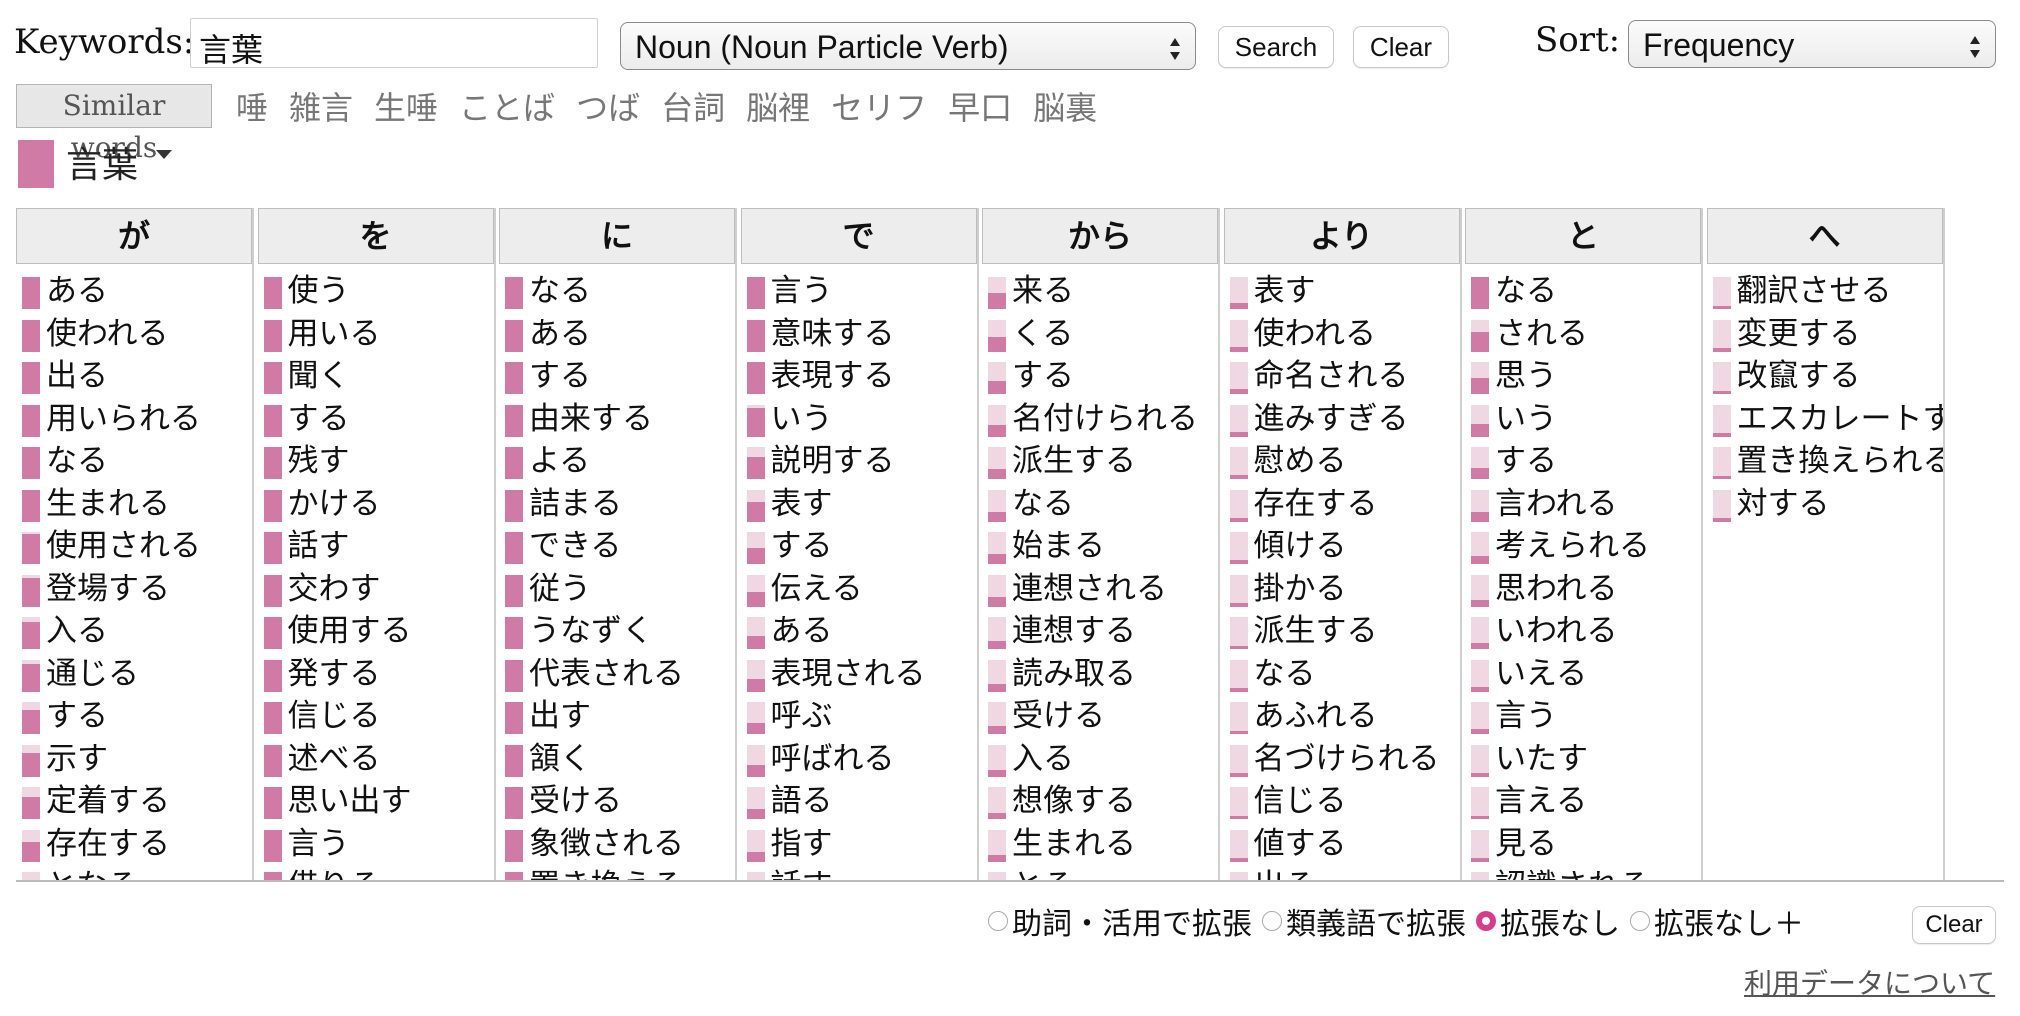  What do you see at coordinates (1042, 334) in the screenshot?
I see `verb-label: くる` at bounding box center [1042, 334].